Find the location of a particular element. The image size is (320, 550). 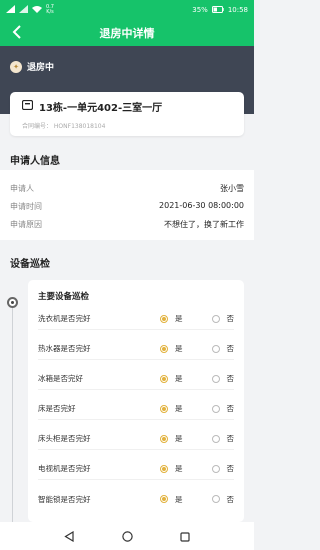

contract-title-row: 13栋-一单元402-三室一厅 is located at coordinates (126, 106).